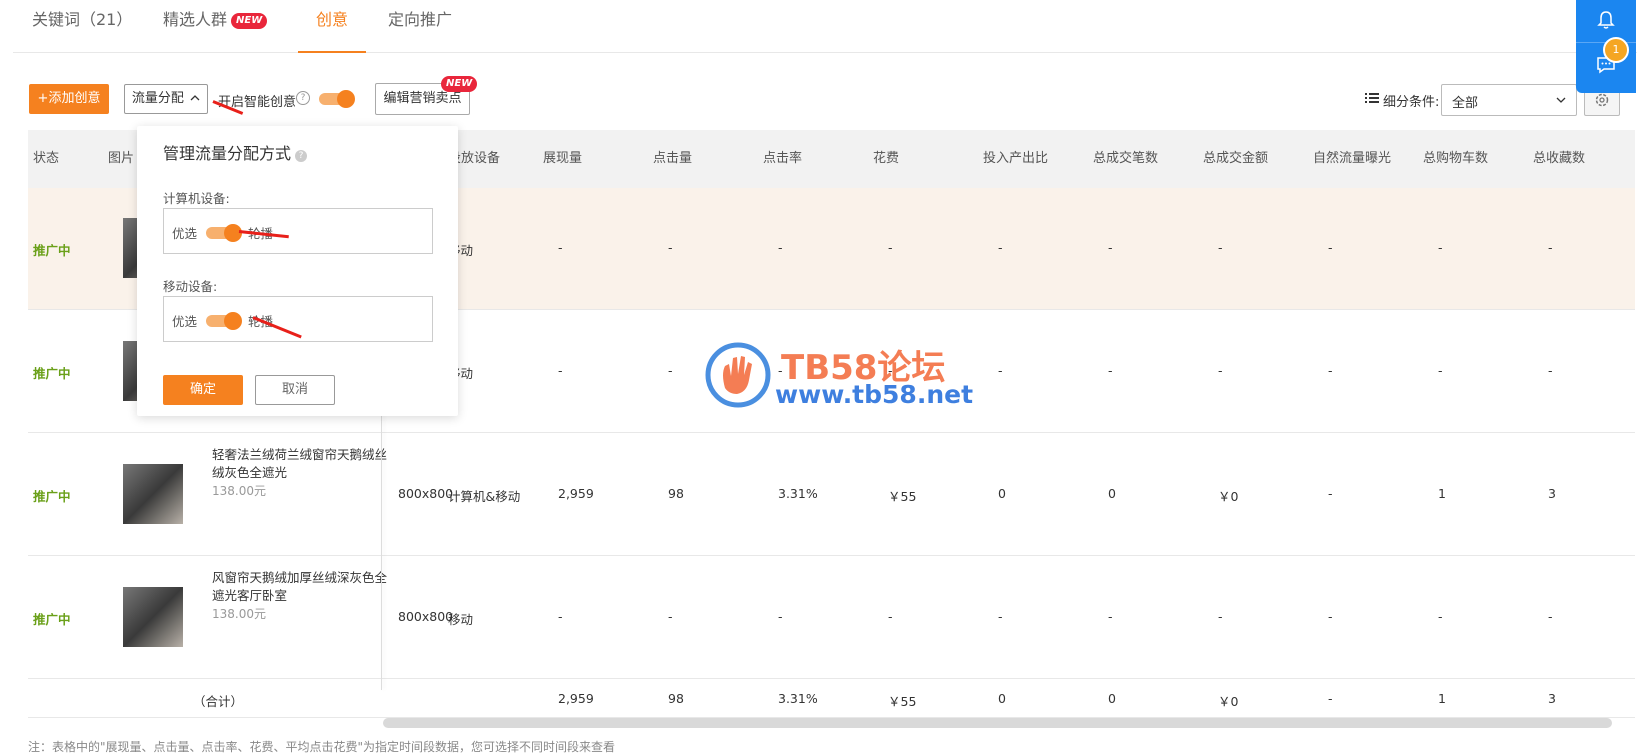 The image size is (1637, 755). Describe the element at coordinates (838, 376) in the screenshot. I see `watermark: TB58论坛 www.tb58.net` at that location.